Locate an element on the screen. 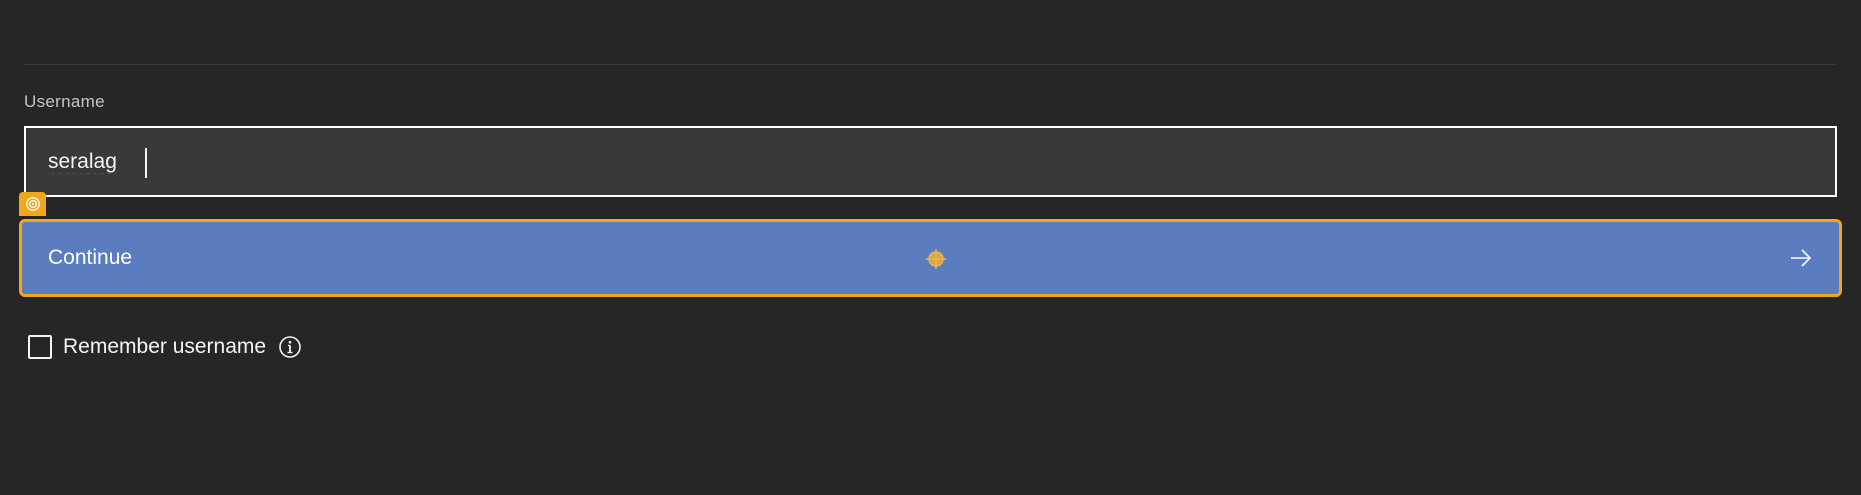  remember-username-label: Remember username is located at coordinates (164, 347).